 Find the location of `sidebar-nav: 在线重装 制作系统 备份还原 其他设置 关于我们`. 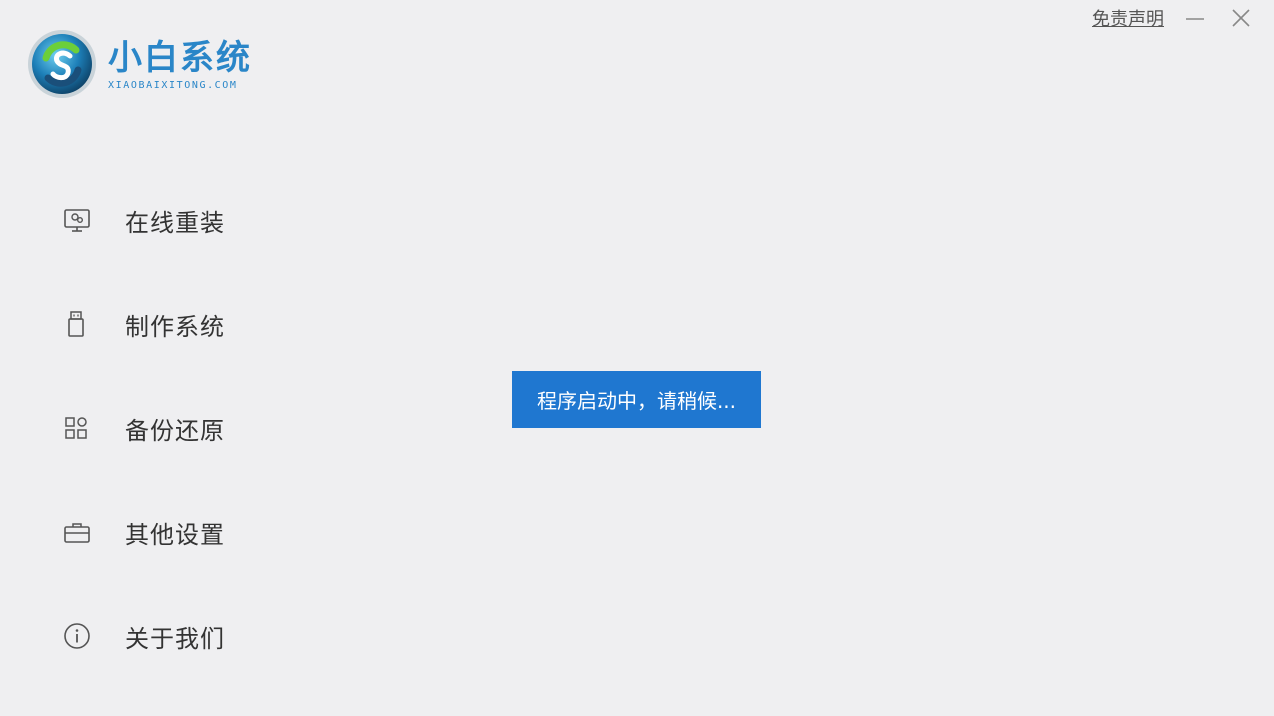

sidebar-nav: 在线重装 制作系统 备份还原 其他设置 关于我们 is located at coordinates (142, 428).